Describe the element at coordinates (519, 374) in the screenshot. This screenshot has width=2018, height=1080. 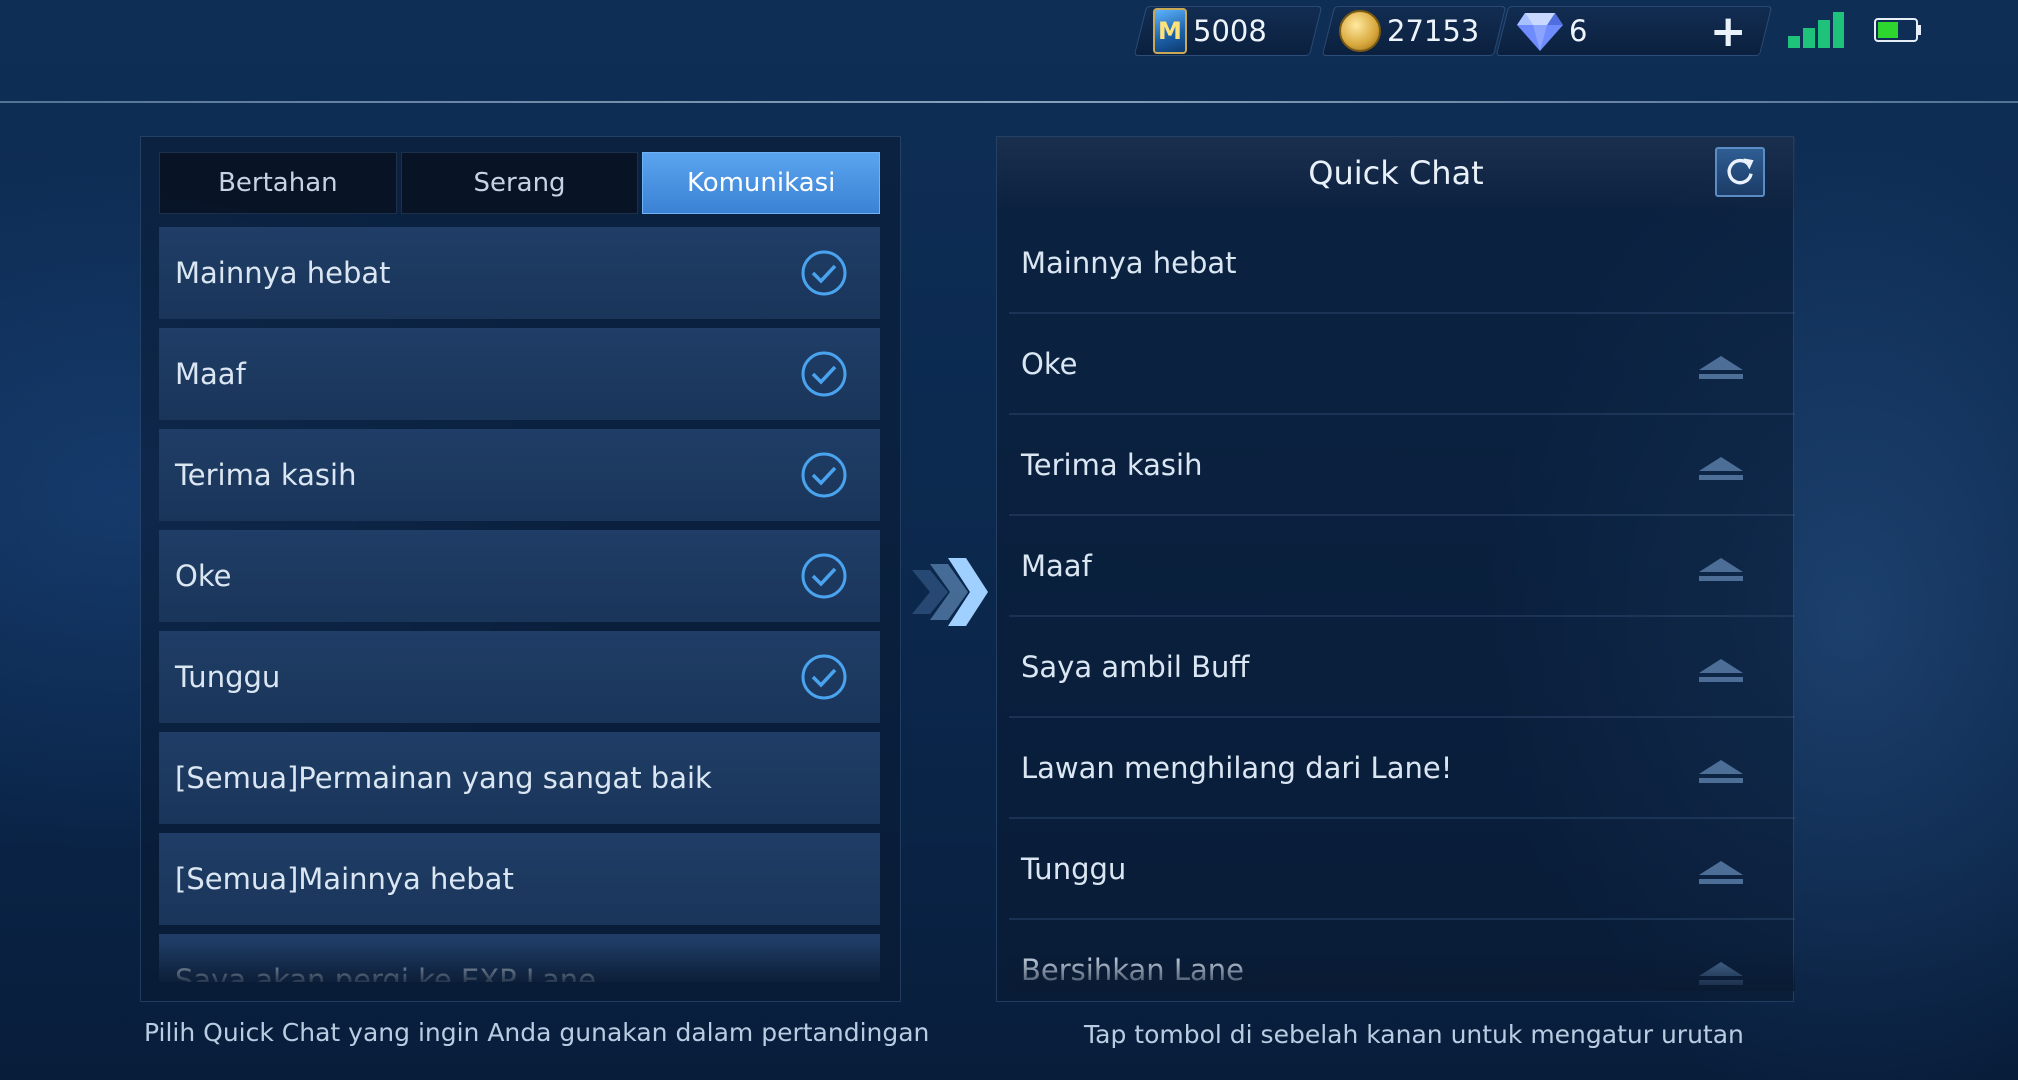
I see `option-item: Maaf` at that location.